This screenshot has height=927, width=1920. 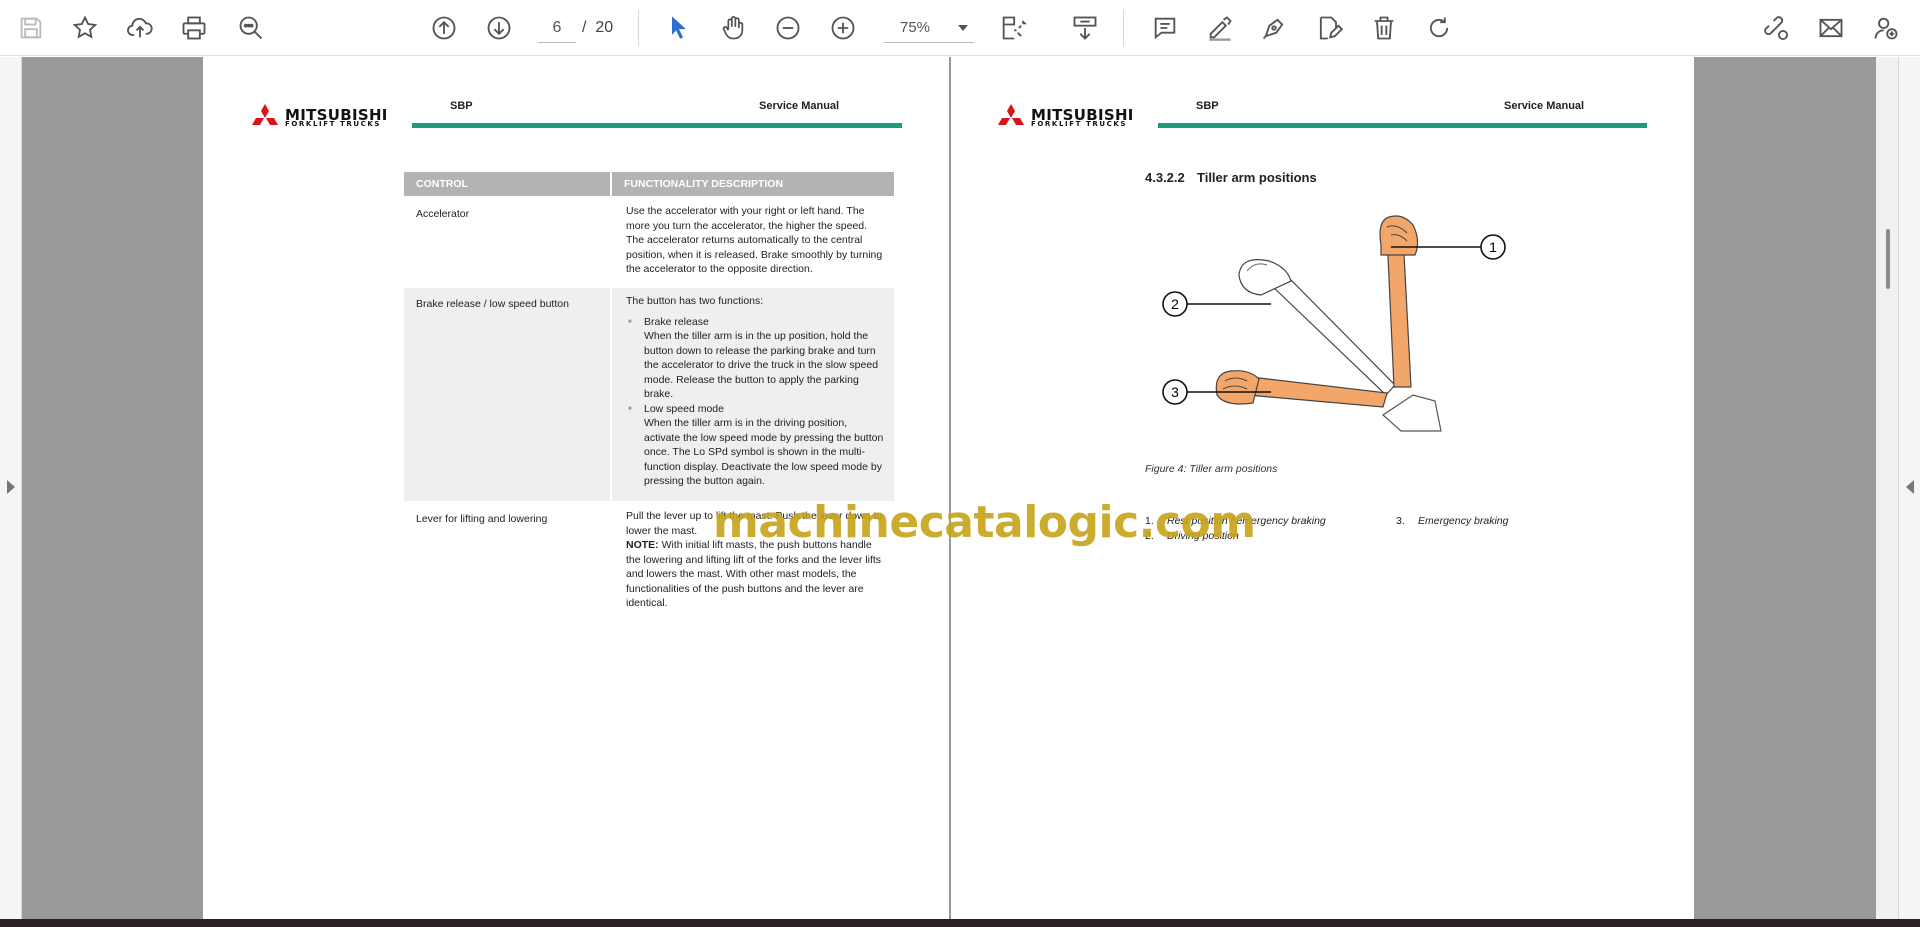 What do you see at coordinates (604, 27) in the screenshot?
I see `page-total-value: 20` at bounding box center [604, 27].